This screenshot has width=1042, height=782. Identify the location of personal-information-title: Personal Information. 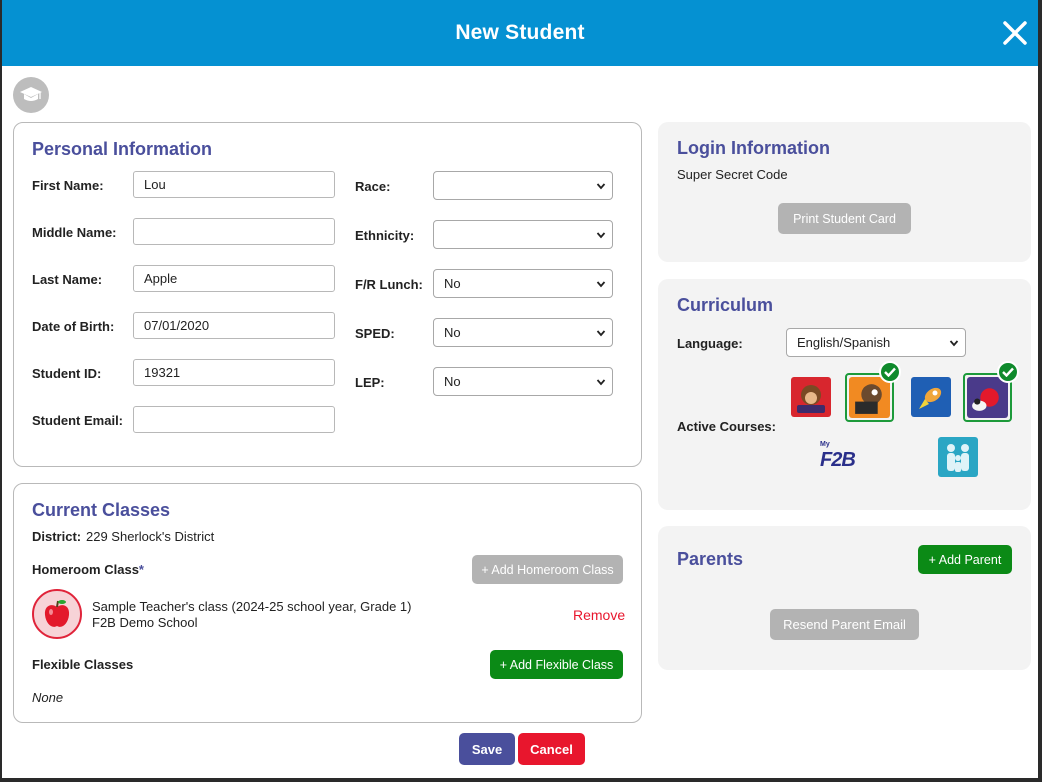
(122, 149).